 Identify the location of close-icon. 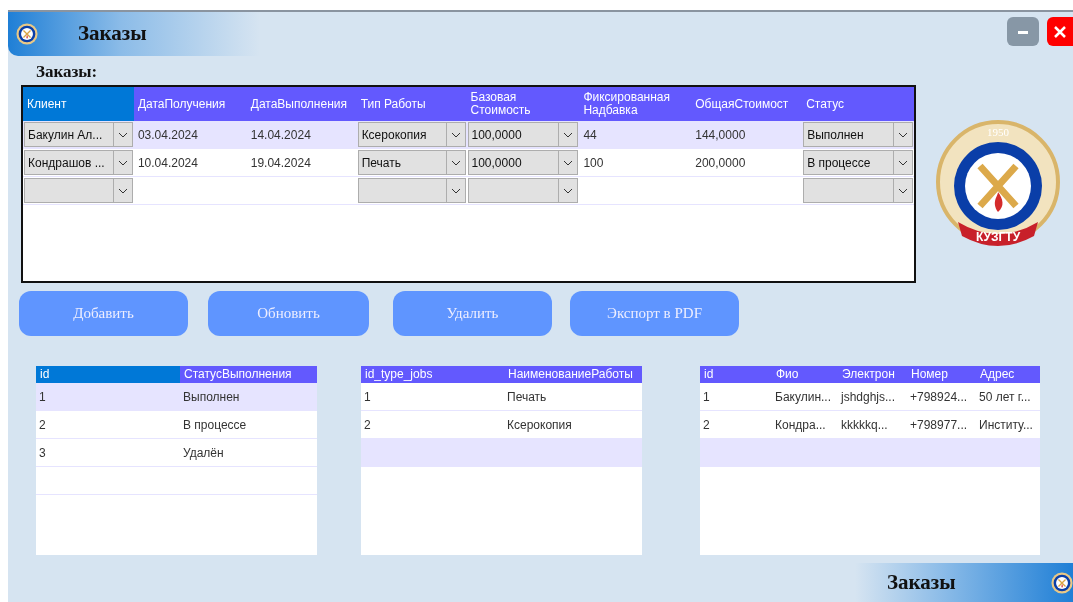
(1060, 31).